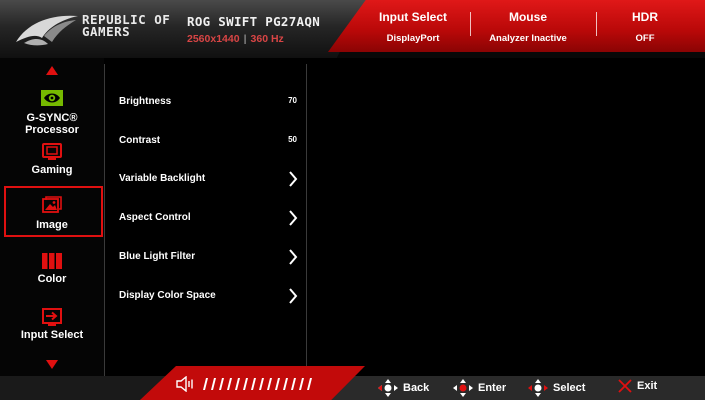 The image size is (705, 400). What do you see at coordinates (412, 17) in the screenshot?
I see `status-label: Input Select` at bounding box center [412, 17].